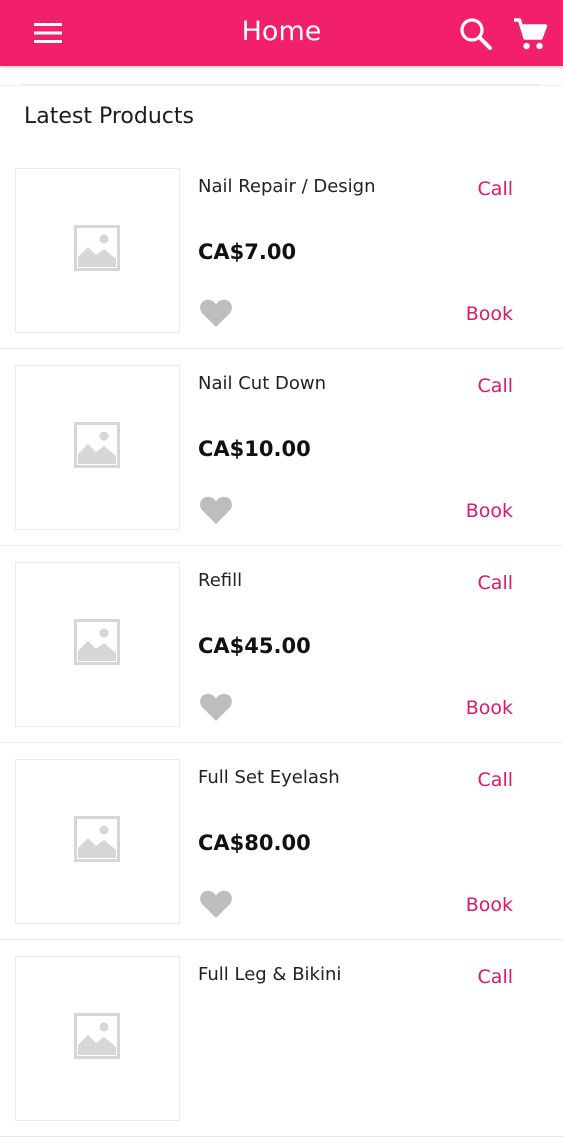  Describe the element at coordinates (287, 186) in the screenshot. I see `product-name: Nail Repair / Design` at that location.